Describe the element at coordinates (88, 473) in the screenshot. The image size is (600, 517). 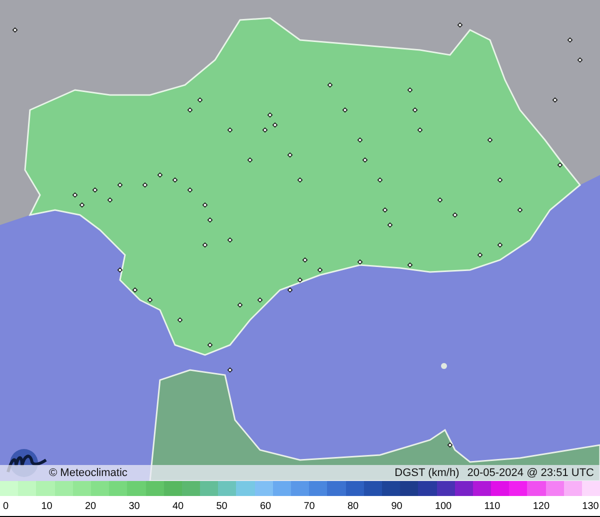
I see `copyright-text: © Meteoclimatic` at that location.